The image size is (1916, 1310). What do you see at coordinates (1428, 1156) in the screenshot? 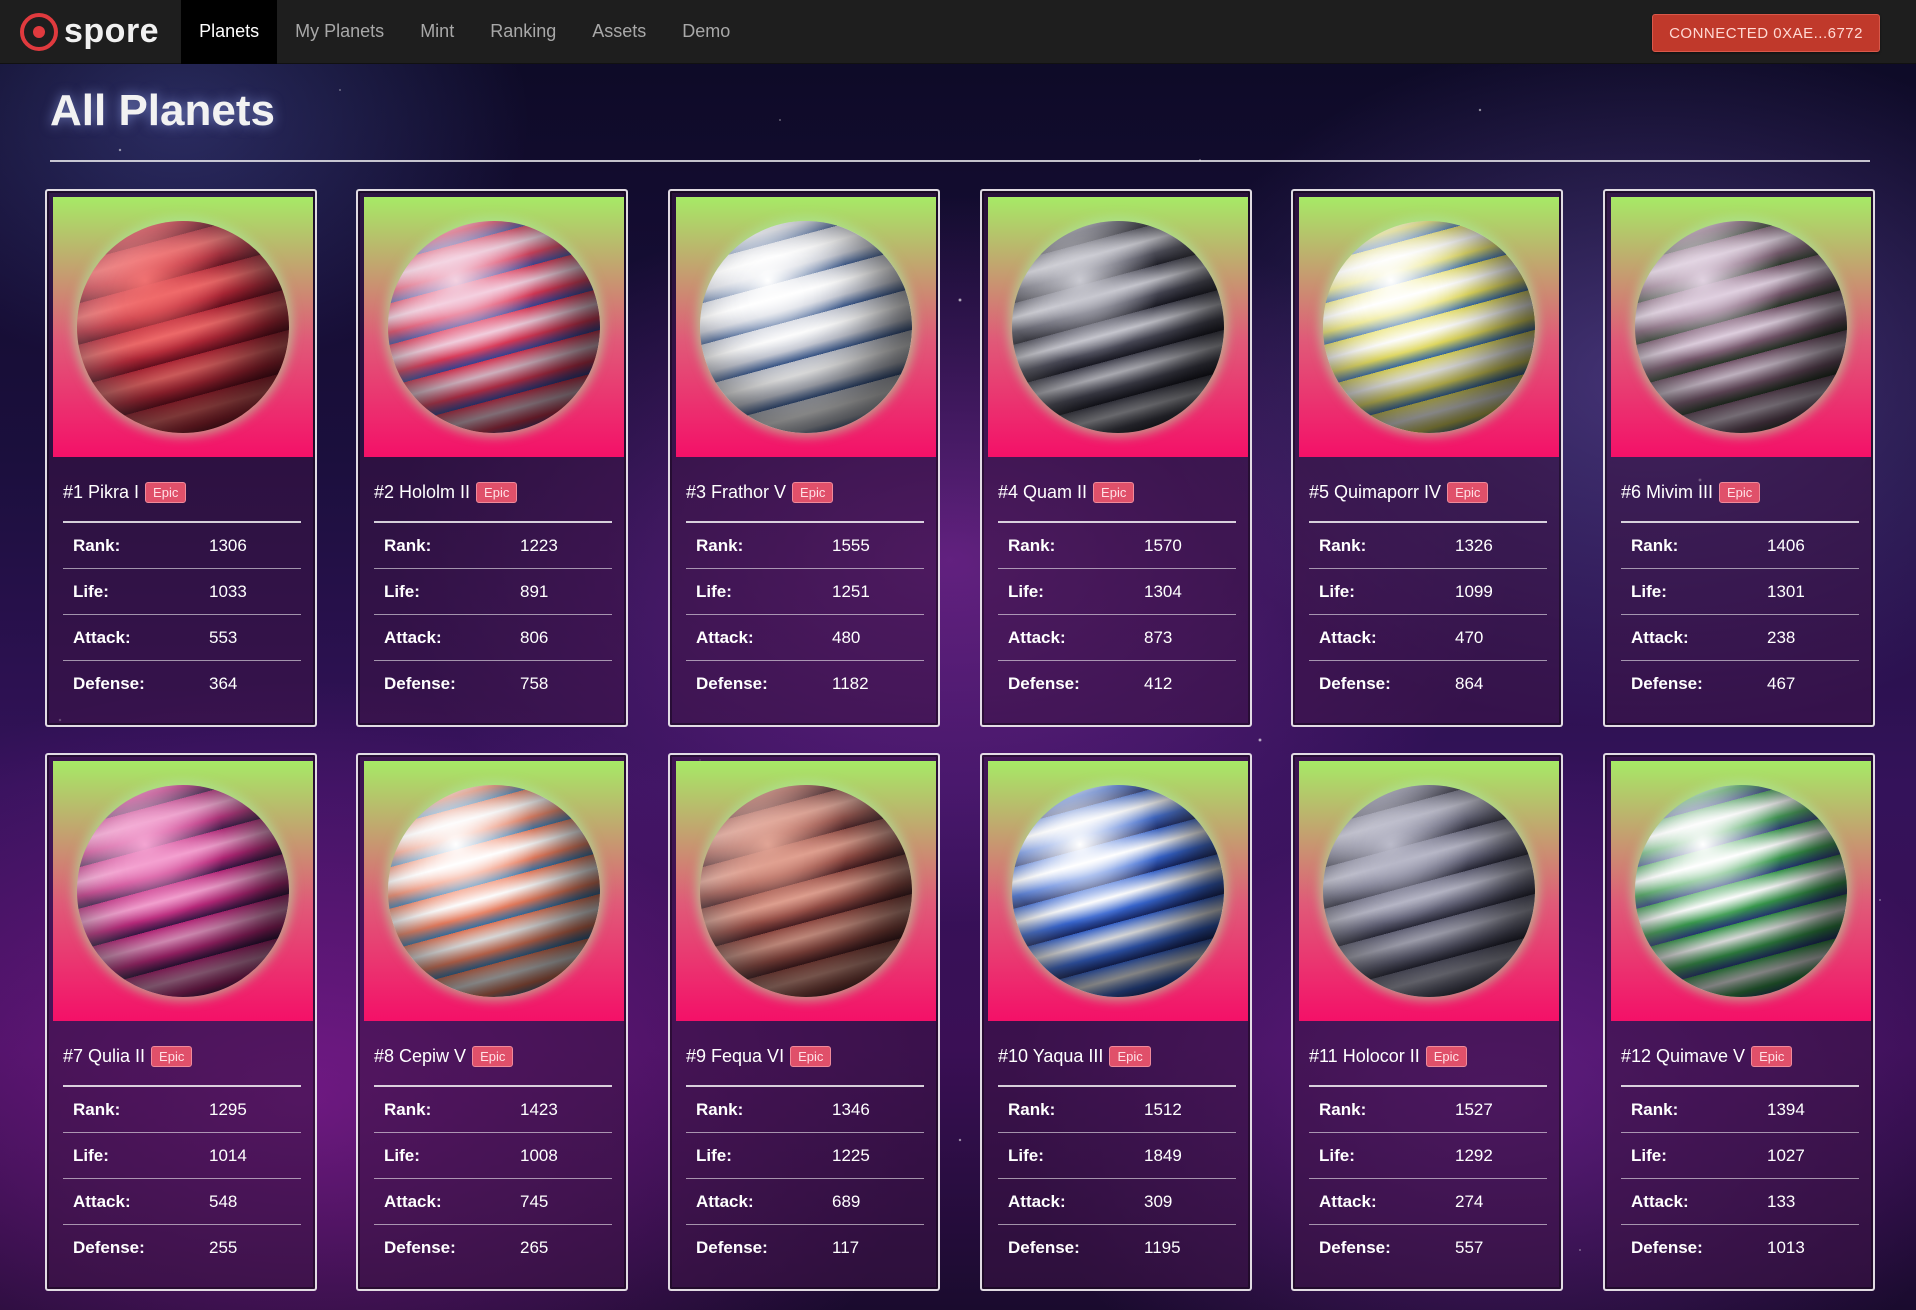
I see `stat-row-life: Life: 1292` at bounding box center [1428, 1156].